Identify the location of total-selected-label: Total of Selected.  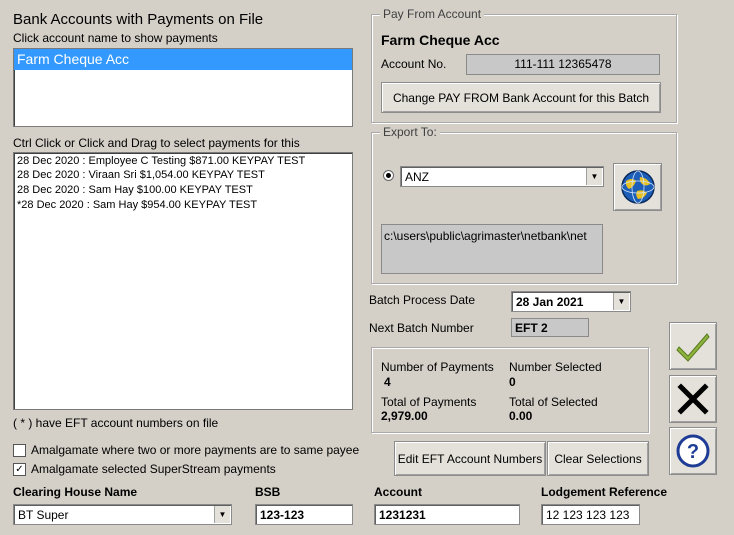
(553, 402).